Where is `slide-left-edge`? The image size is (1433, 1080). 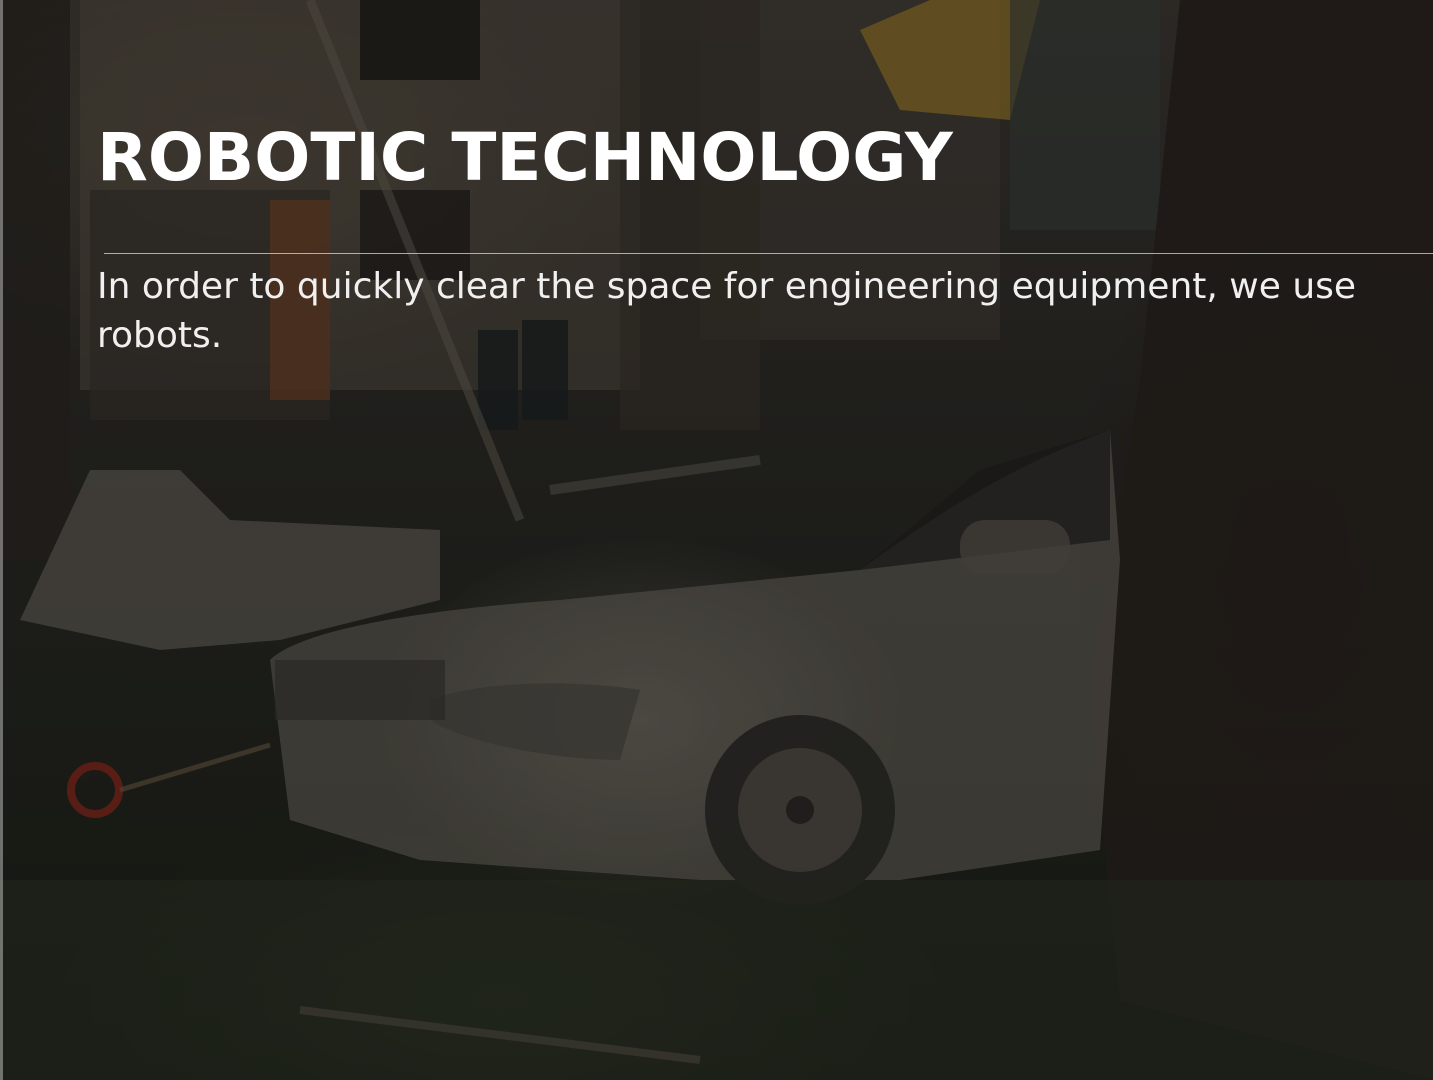
slide-left-edge is located at coordinates (1, 540).